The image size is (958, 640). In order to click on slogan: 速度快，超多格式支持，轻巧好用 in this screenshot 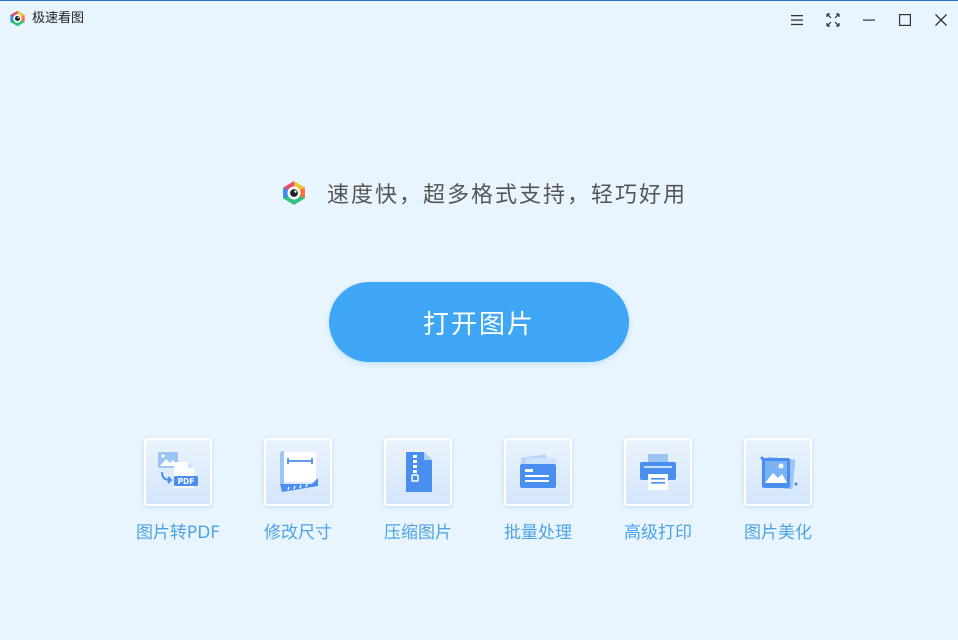, I will do `click(484, 193)`.